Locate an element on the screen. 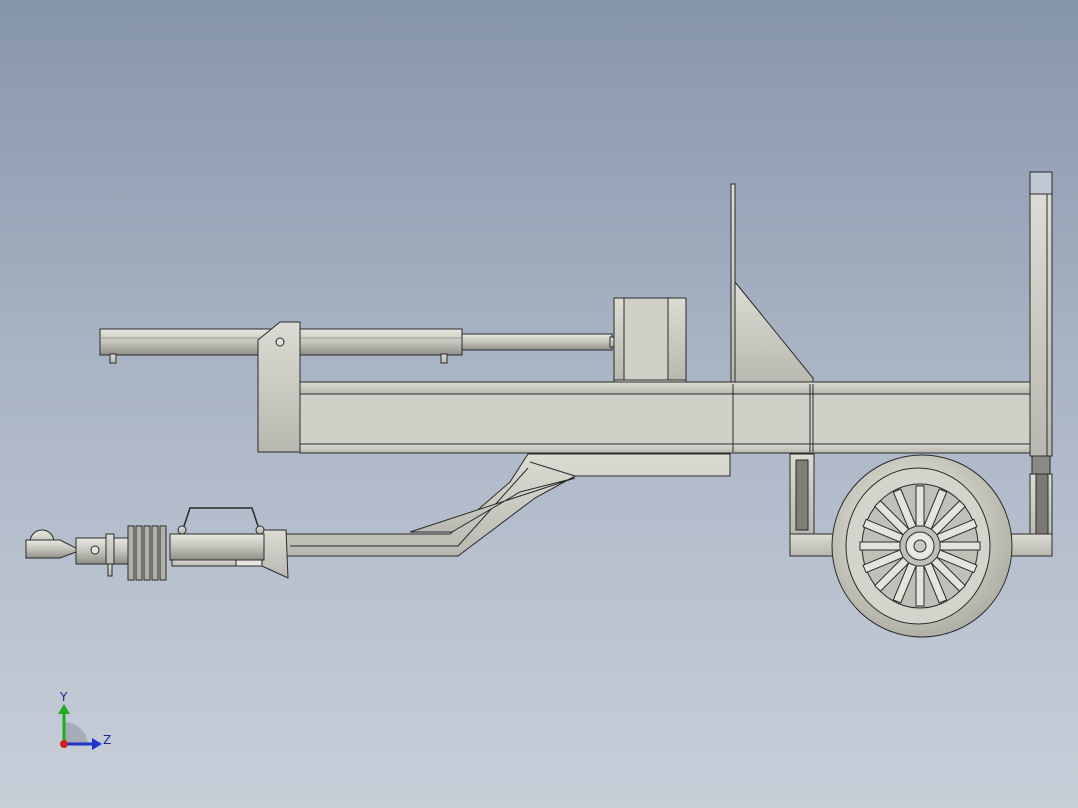 This screenshot has height=808, width=1078. wheel is located at coordinates (922, 546).